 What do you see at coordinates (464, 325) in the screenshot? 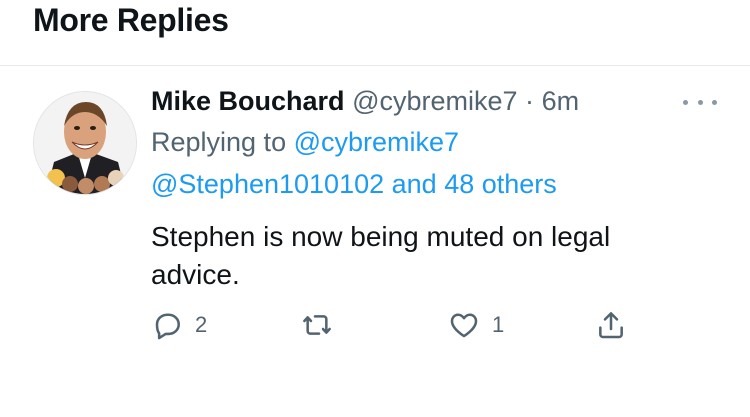
I see `heart-icon` at bounding box center [464, 325].